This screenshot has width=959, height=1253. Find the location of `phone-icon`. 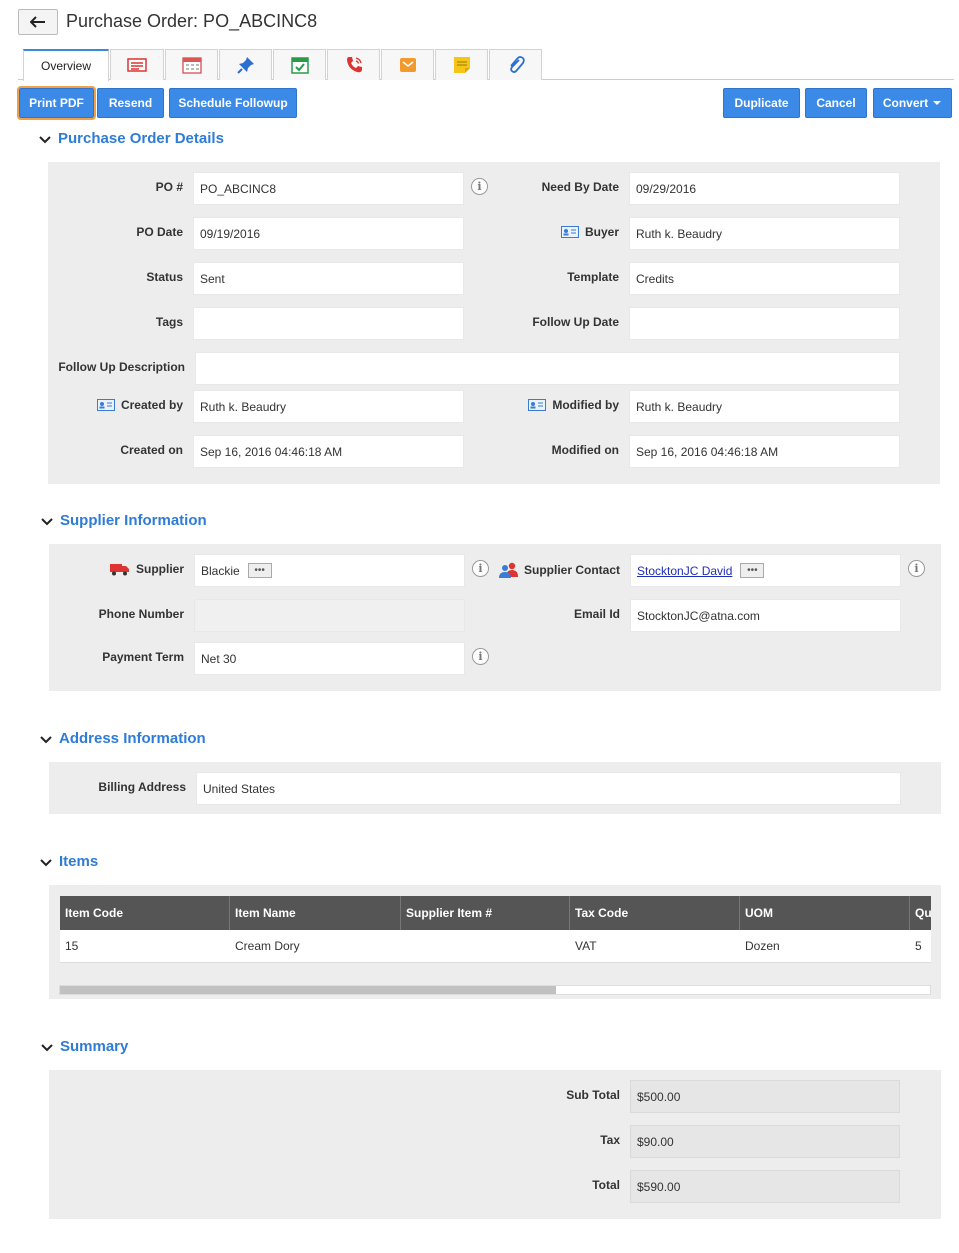

phone-icon is located at coordinates (354, 65).